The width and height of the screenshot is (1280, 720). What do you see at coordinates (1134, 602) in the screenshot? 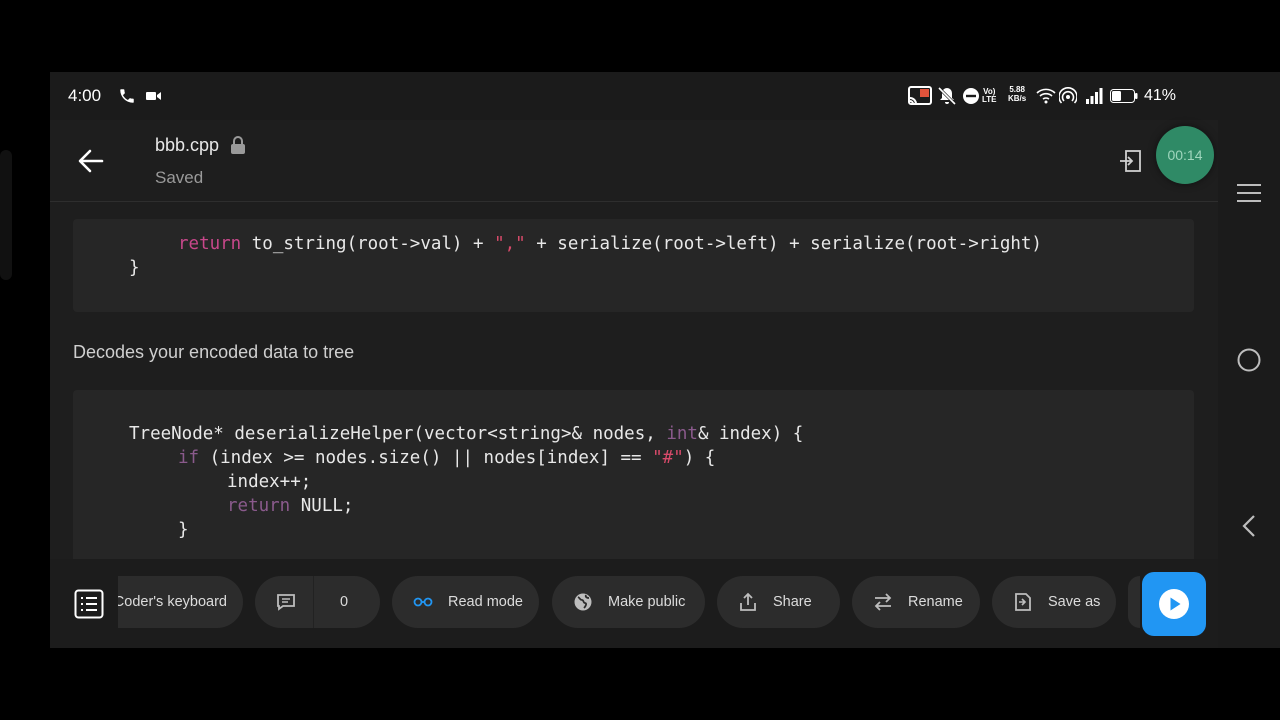
I see `next-pill-edge` at bounding box center [1134, 602].